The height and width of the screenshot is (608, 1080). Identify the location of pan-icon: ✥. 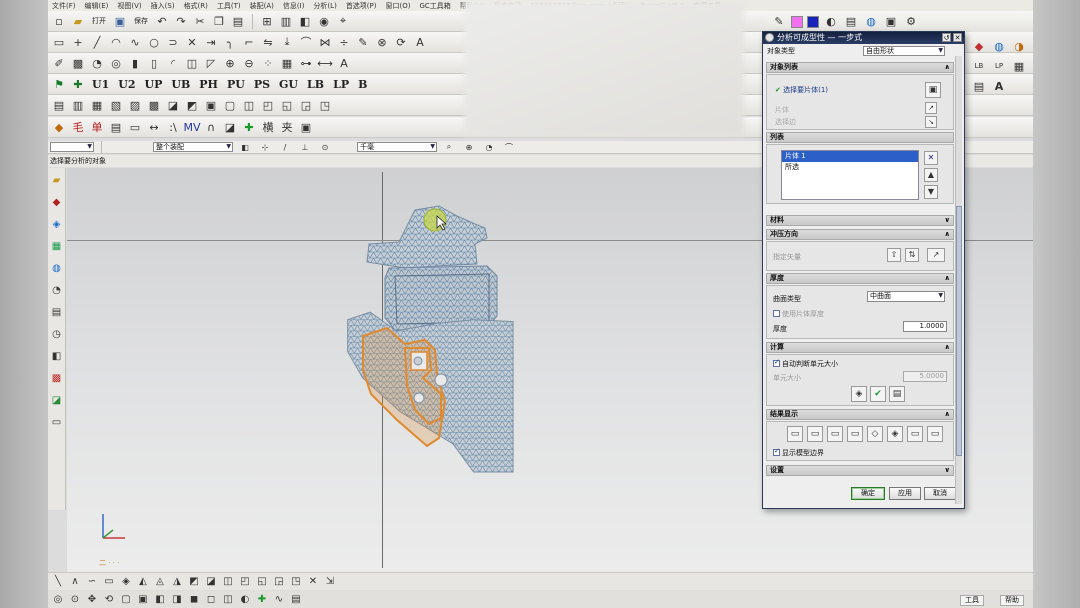
(92, 600).